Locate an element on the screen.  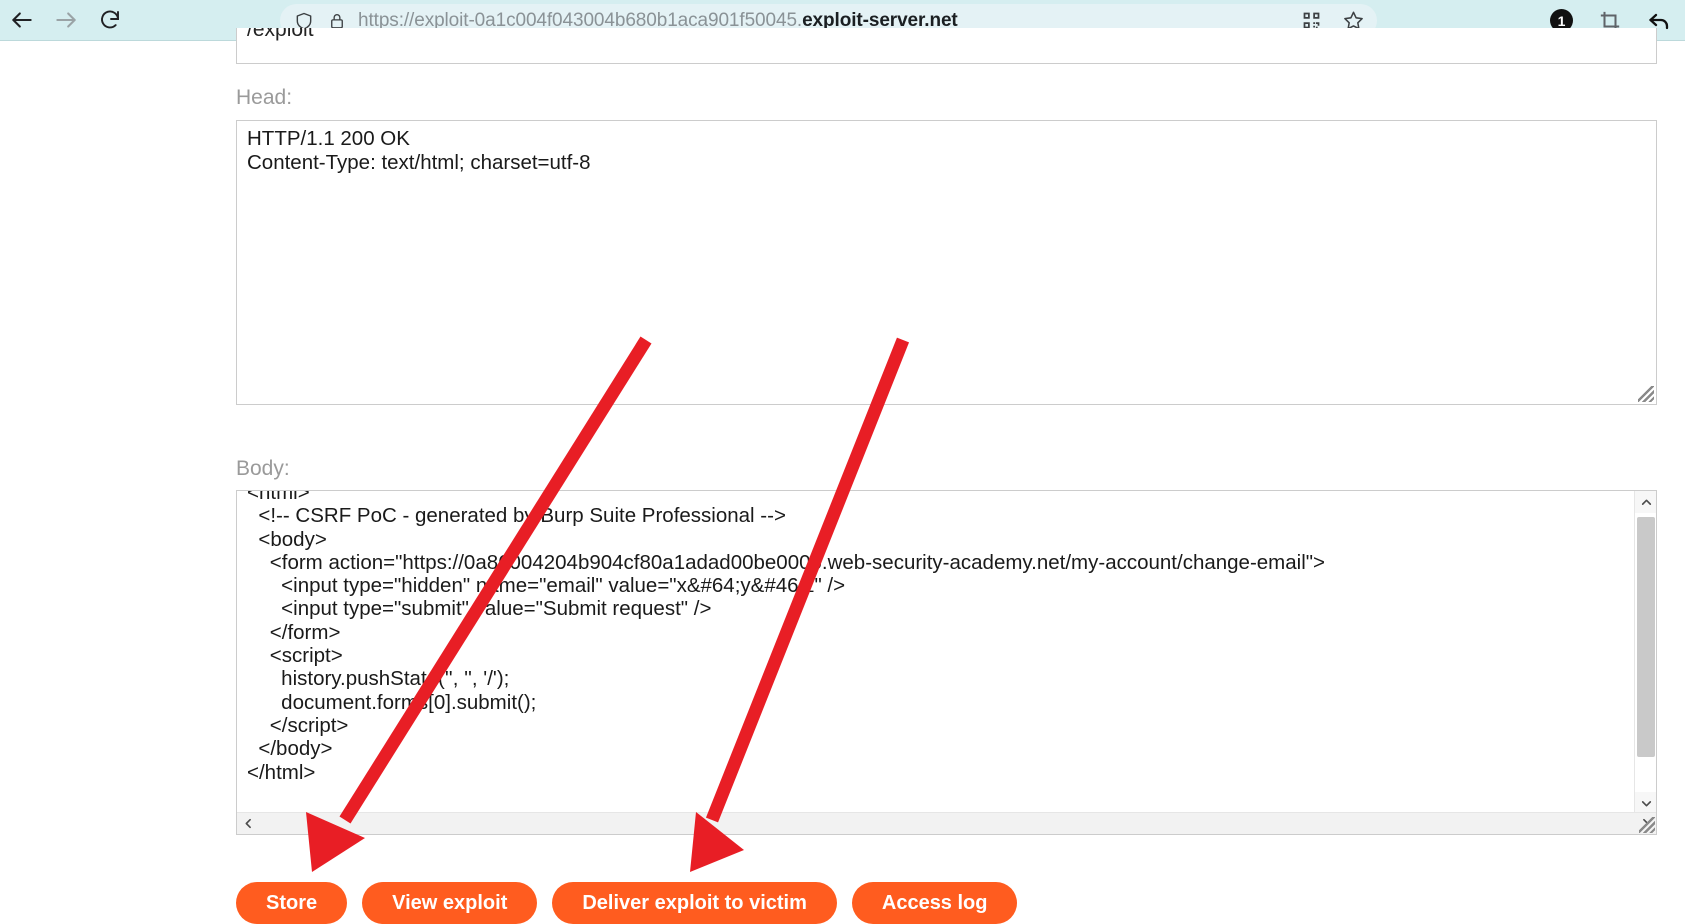
responsefile-input: /exploit is located at coordinates (946, 46).